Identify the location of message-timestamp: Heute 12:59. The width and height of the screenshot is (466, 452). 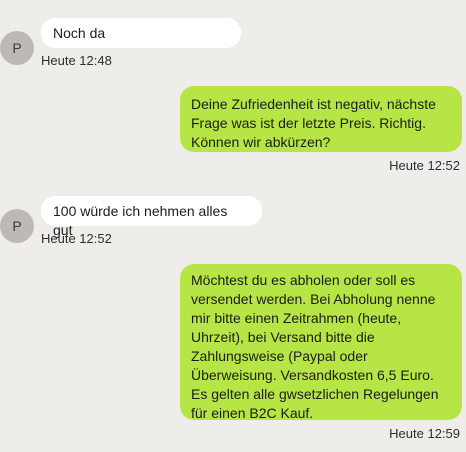
(424, 433).